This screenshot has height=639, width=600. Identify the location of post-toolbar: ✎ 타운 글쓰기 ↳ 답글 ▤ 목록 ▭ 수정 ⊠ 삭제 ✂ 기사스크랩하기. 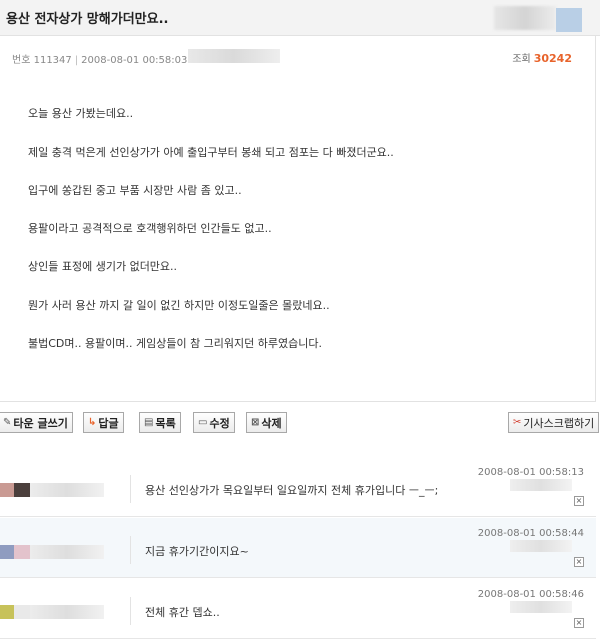
(300, 423).